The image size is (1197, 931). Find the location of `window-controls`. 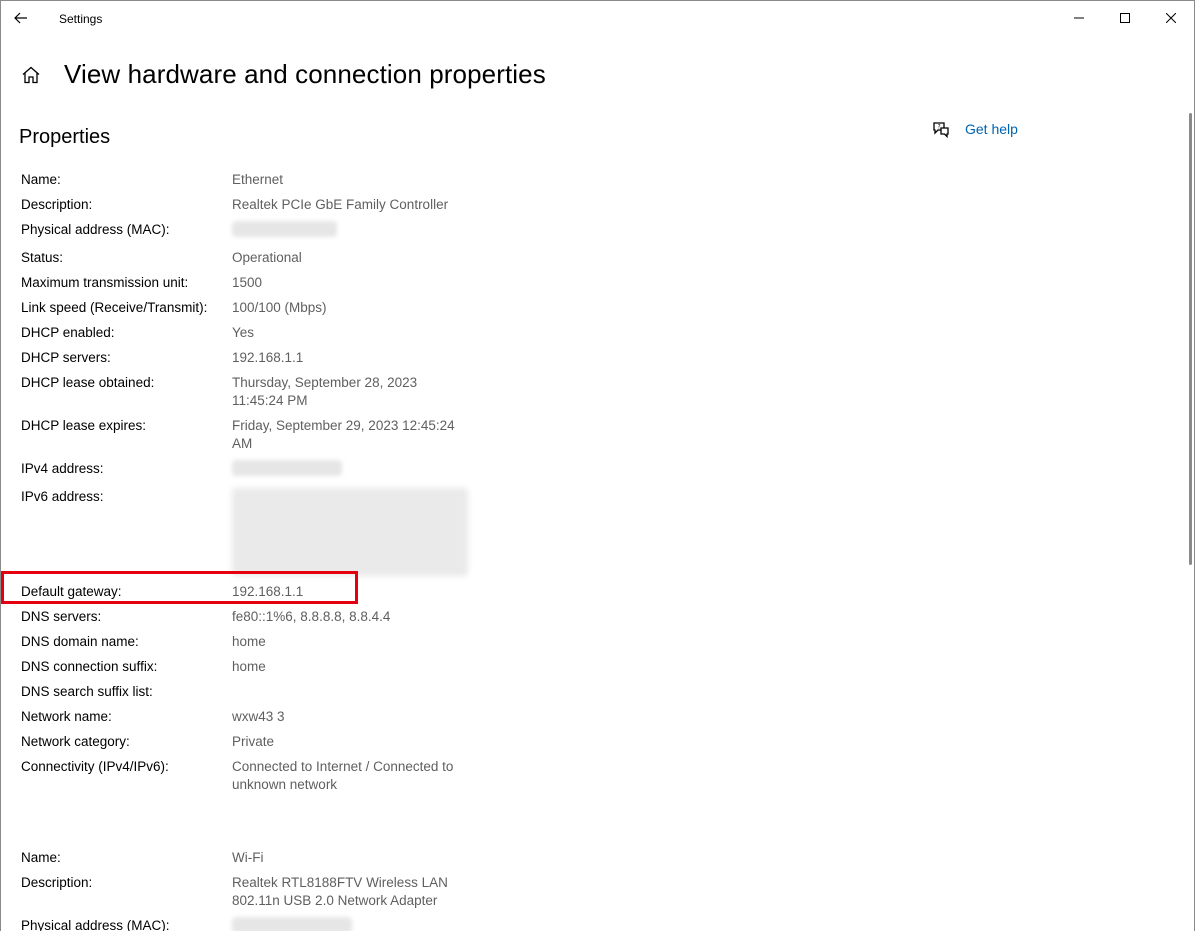

window-controls is located at coordinates (1125, 17).